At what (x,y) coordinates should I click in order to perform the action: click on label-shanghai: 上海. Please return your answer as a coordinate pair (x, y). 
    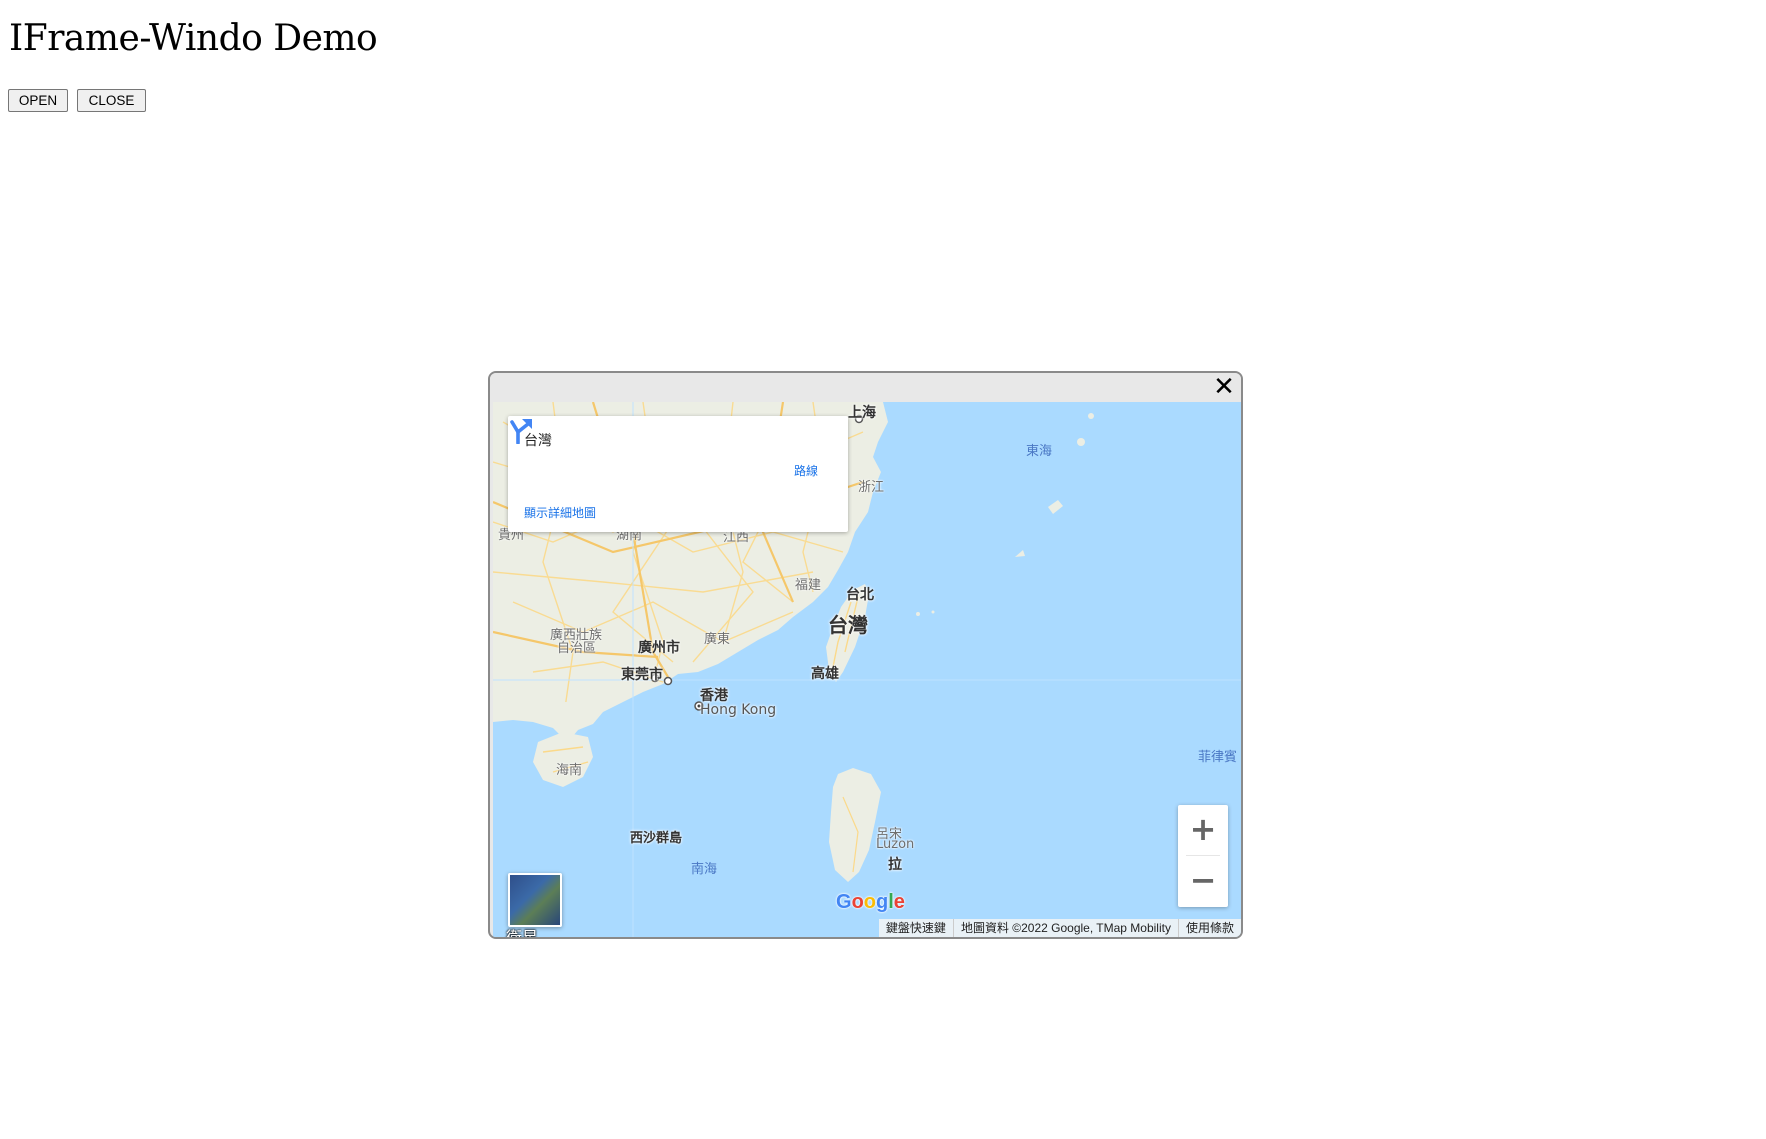
    Looking at the image, I should click on (862, 413).